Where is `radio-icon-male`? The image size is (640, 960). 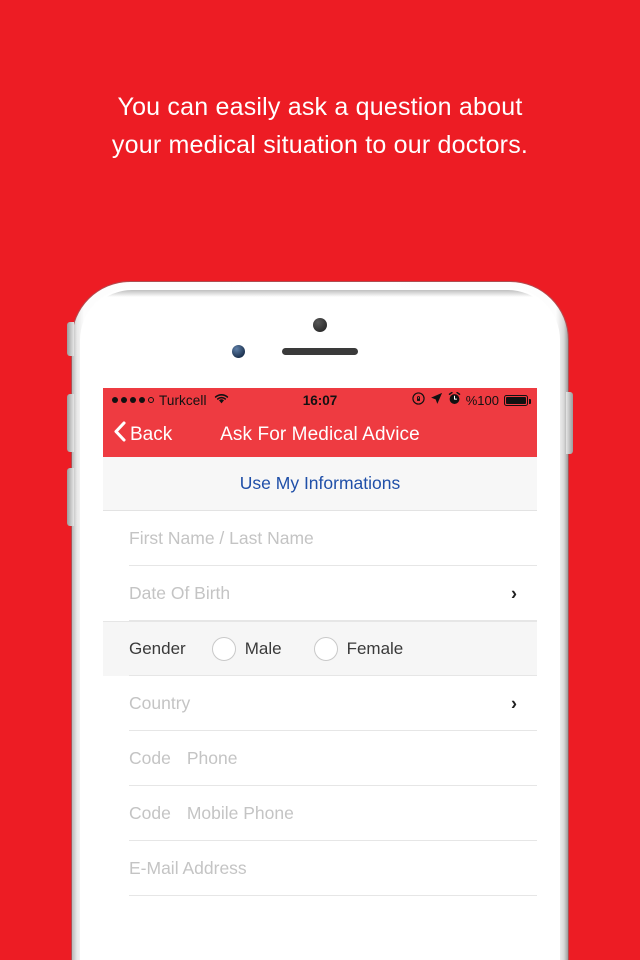 radio-icon-male is located at coordinates (223, 648).